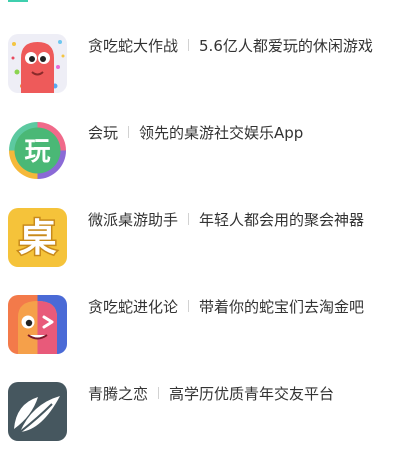 The height and width of the screenshot is (461, 400). I want to click on app-info: 青腾之恋 高学历优质青年交友平台, so click(211, 393).